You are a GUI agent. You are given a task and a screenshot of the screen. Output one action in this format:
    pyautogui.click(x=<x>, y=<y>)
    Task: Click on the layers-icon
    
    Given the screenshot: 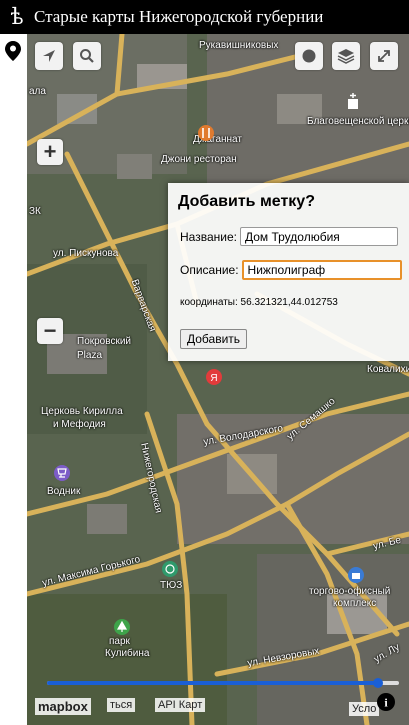 What is the action you would take?
    pyautogui.click(x=346, y=56)
    